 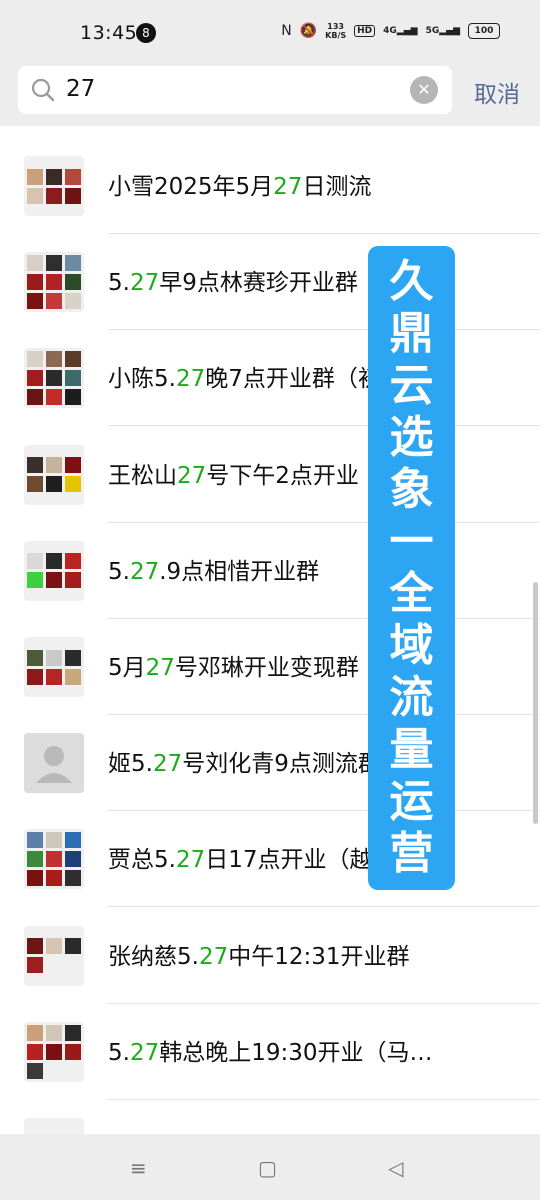 I want to click on result-row: 王松山27号下午2点开业（选, so click(x=270, y=475).